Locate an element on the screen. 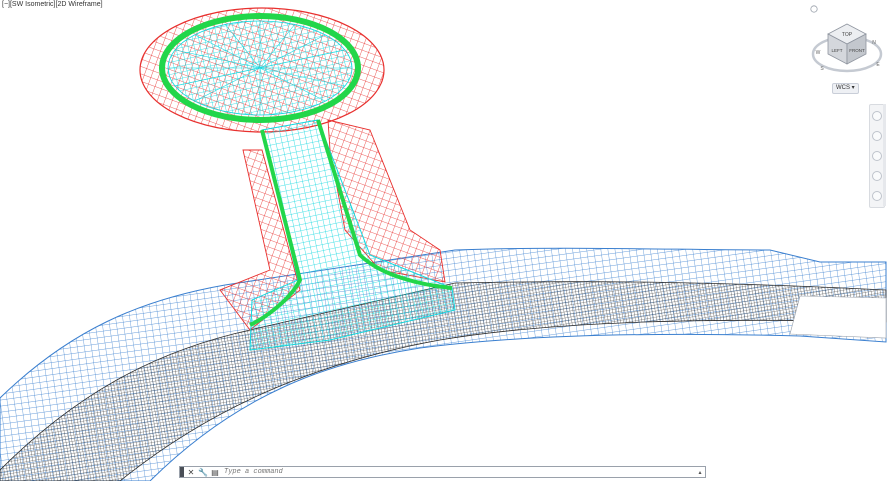 This screenshot has width=887, height=481. compass-east: E is located at coordinates (878, 65).